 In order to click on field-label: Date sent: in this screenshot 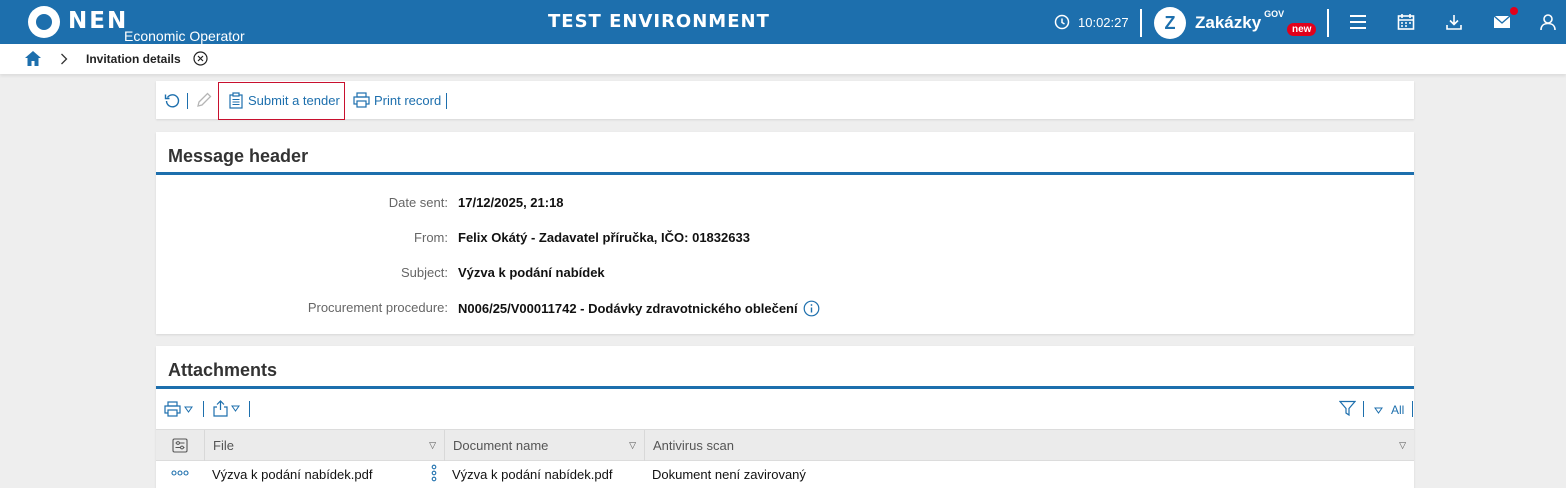, I will do `click(418, 202)`.